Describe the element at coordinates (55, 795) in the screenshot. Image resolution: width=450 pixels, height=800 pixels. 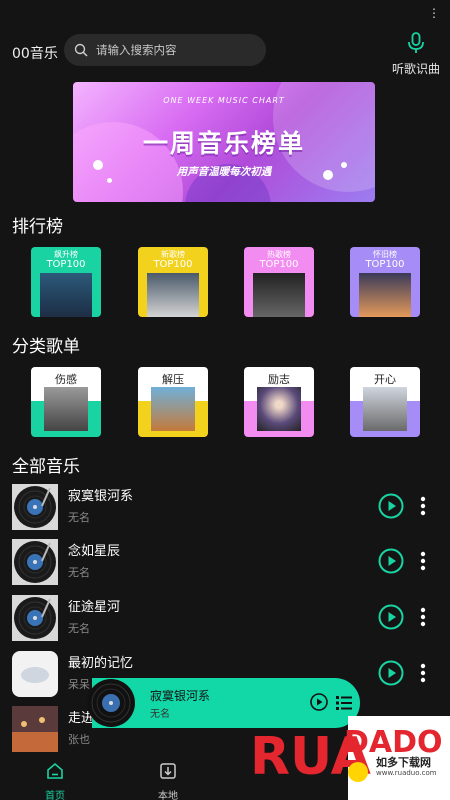
I see `tab-home-label: 首页` at that location.